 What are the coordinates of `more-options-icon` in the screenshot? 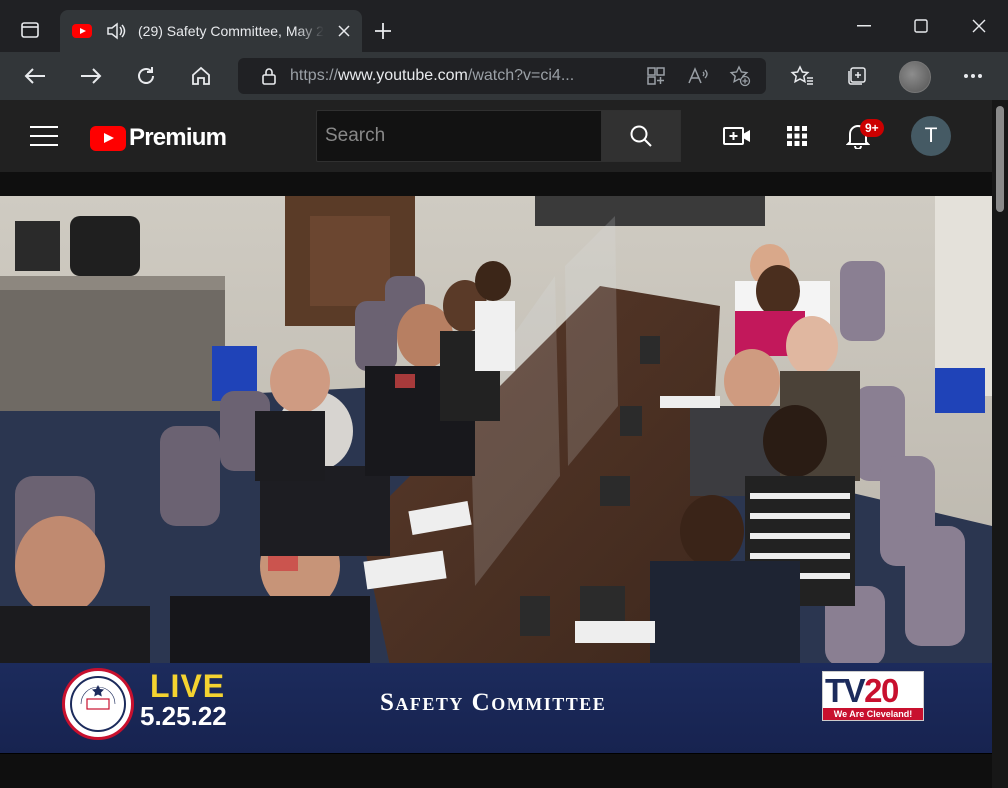 It's located at (973, 76).